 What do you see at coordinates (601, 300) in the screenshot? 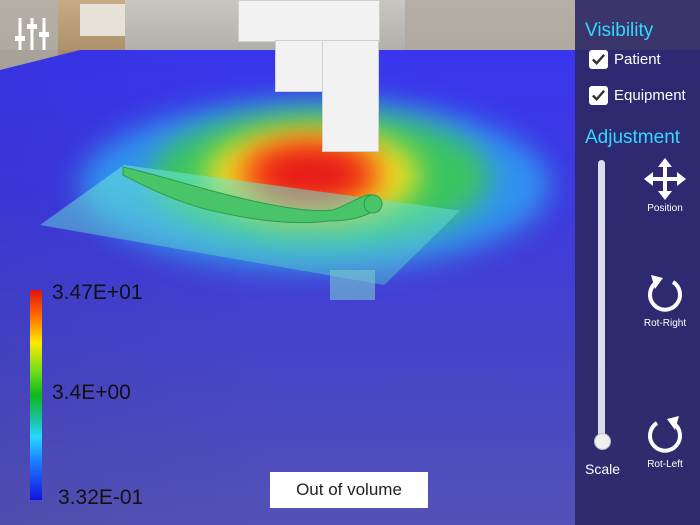
I see `scale-slider` at bounding box center [601, 300].